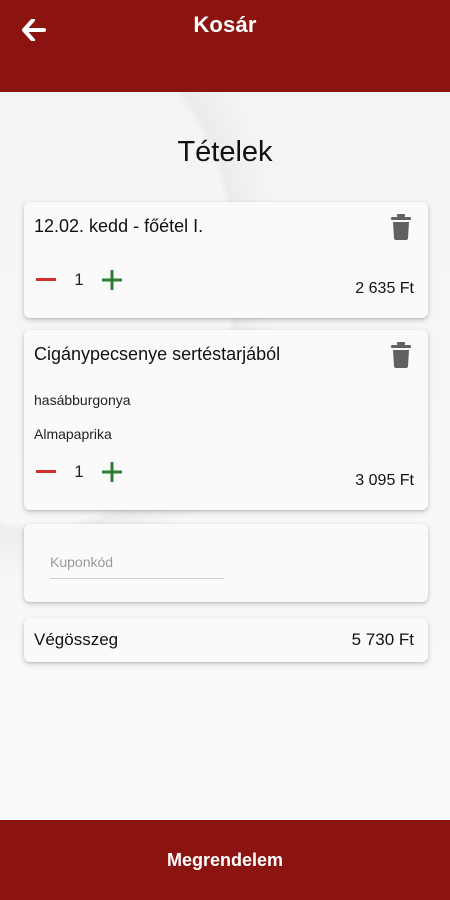 Image resolution: width=450 pixels, height=900 pixels. What do you see at coordinates (82, 400) in the screenshot?
I see `item-extra: hasábburgonya` at bounding box center [82, 400].